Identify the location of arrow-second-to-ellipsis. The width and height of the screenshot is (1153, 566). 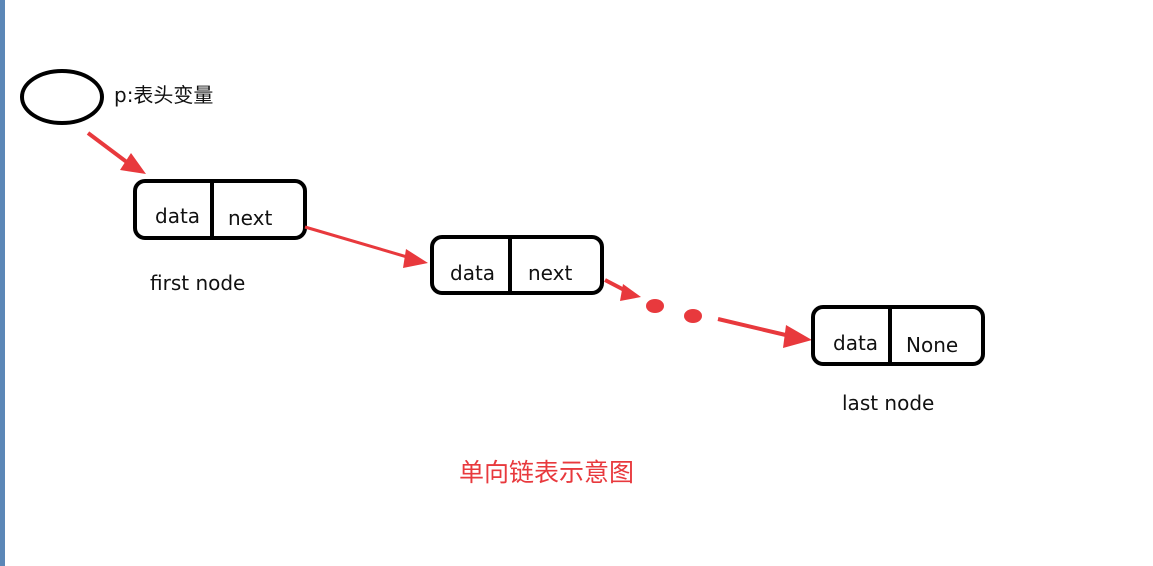
(622, 289).